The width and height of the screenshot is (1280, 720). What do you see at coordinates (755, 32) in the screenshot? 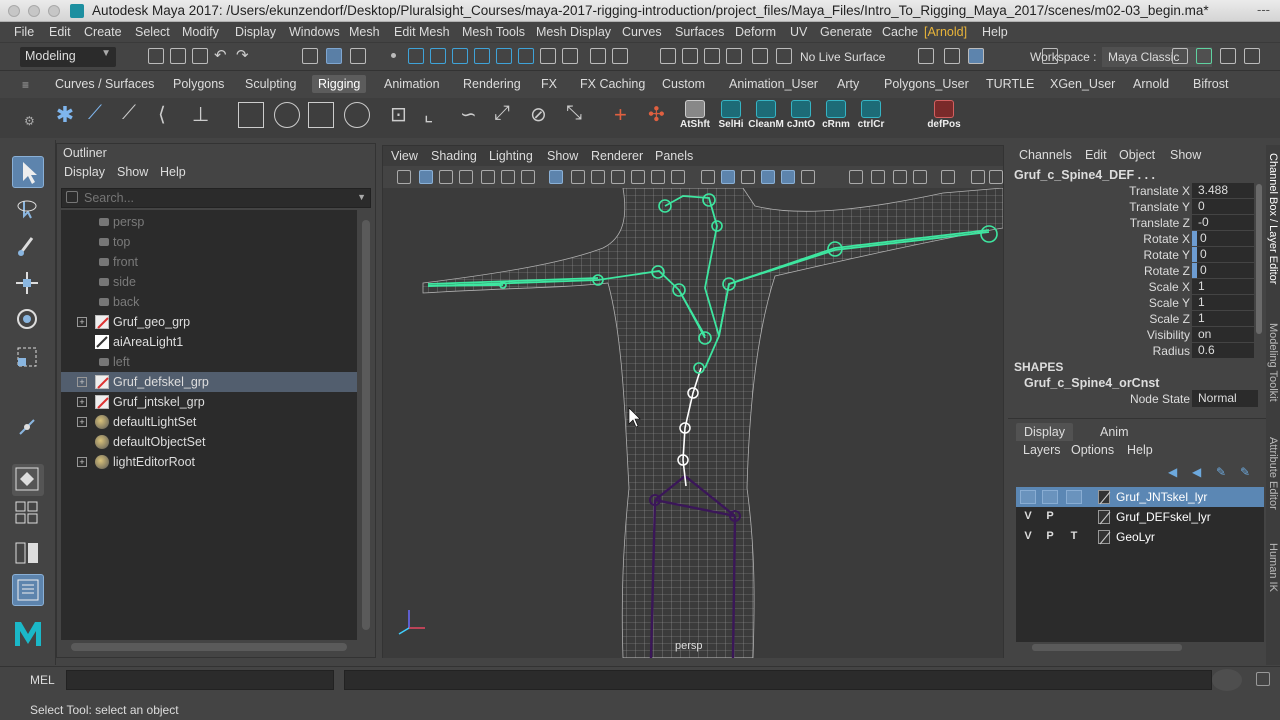
I see `menu-deform: Deform` at bounding box center [755, 32].